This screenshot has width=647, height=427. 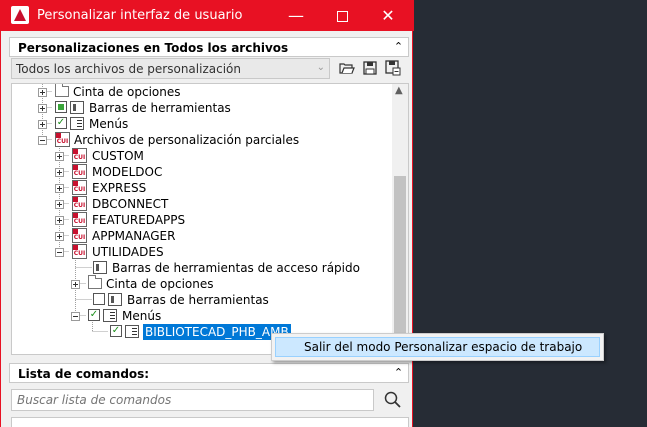 What do you see at coordinates (100, 267) in the screenshot?
I see `quick-access-toolbar-icon` at bounding box center [100, 267].